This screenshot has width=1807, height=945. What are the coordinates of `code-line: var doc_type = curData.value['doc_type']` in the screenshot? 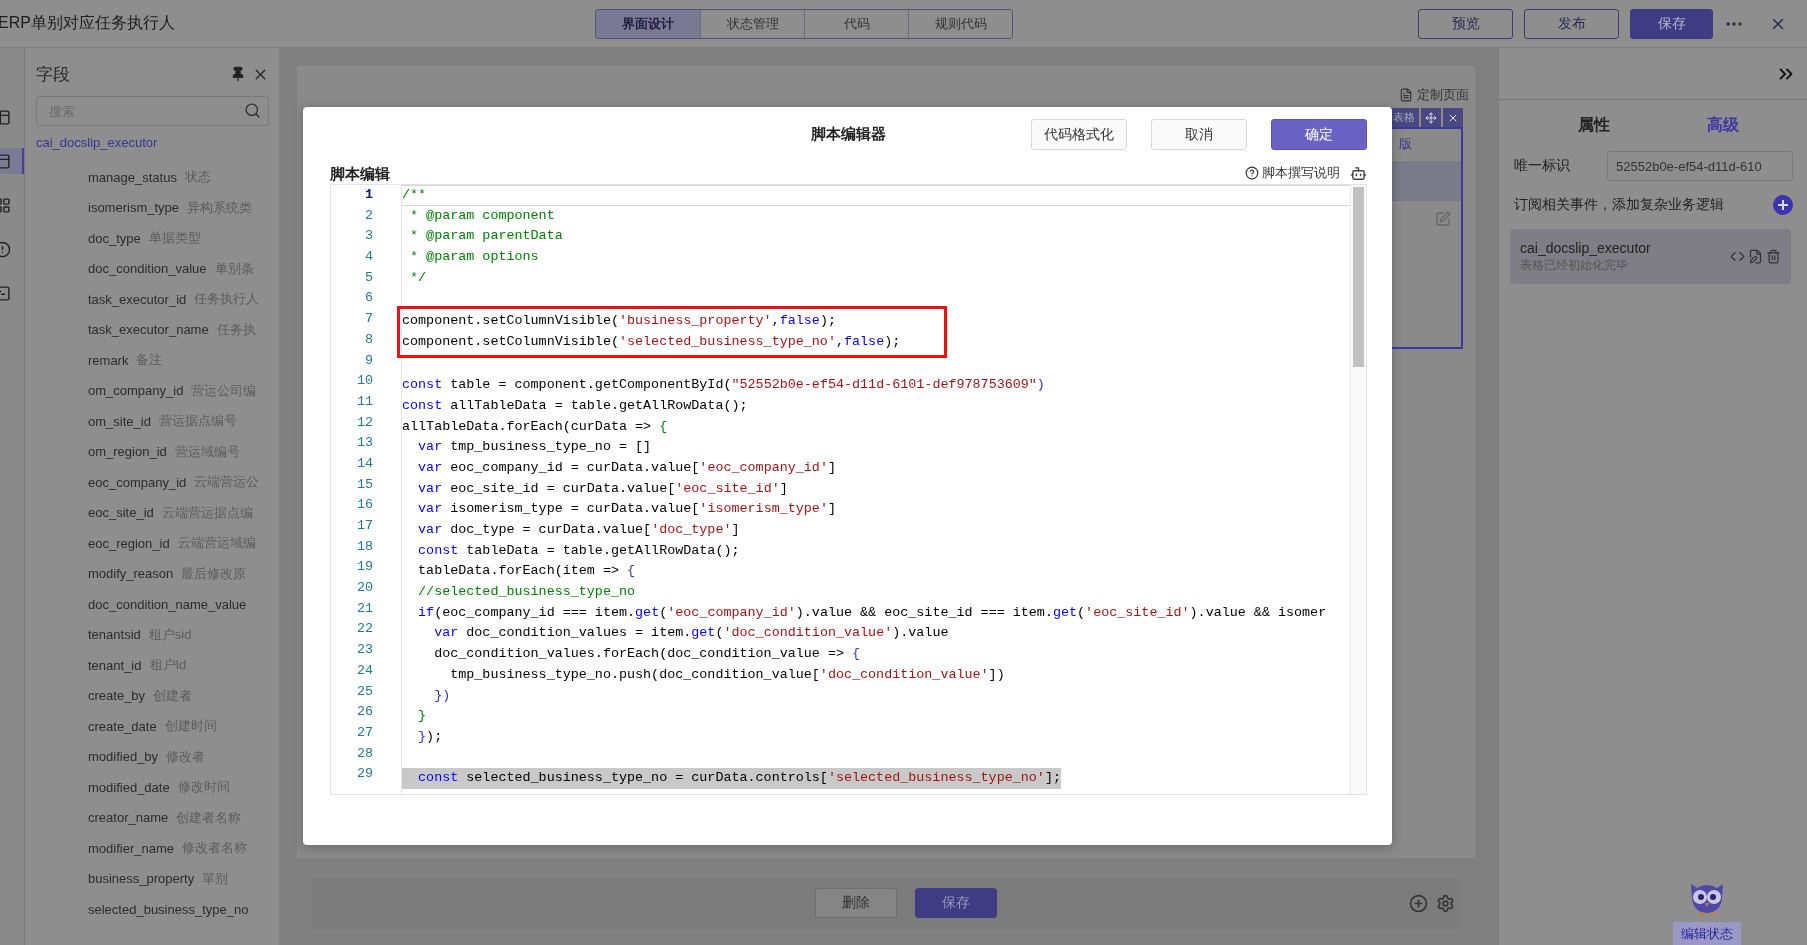 It's located at (578, 530).